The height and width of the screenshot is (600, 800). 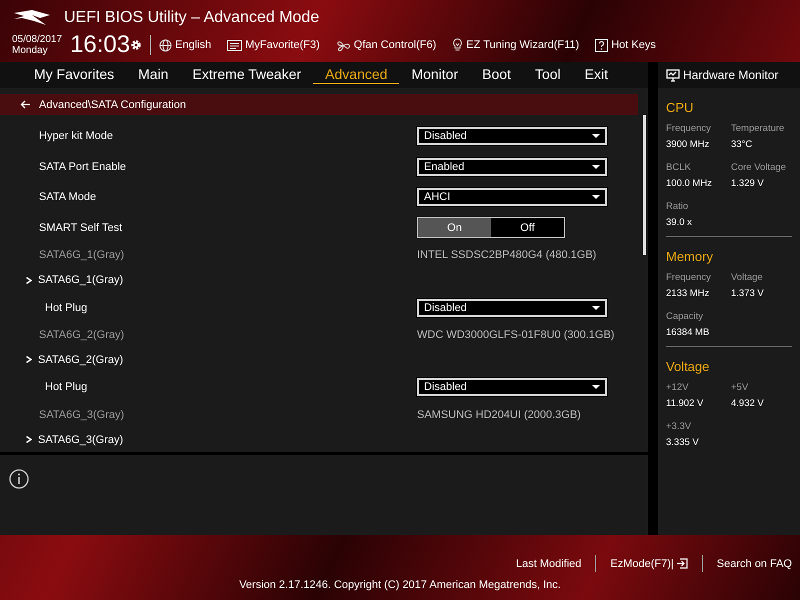 What do you see at coordinates (688, 144) in the screenshot?
I see `reading-value: 3900 MHz` at bounding box center [688, 144].